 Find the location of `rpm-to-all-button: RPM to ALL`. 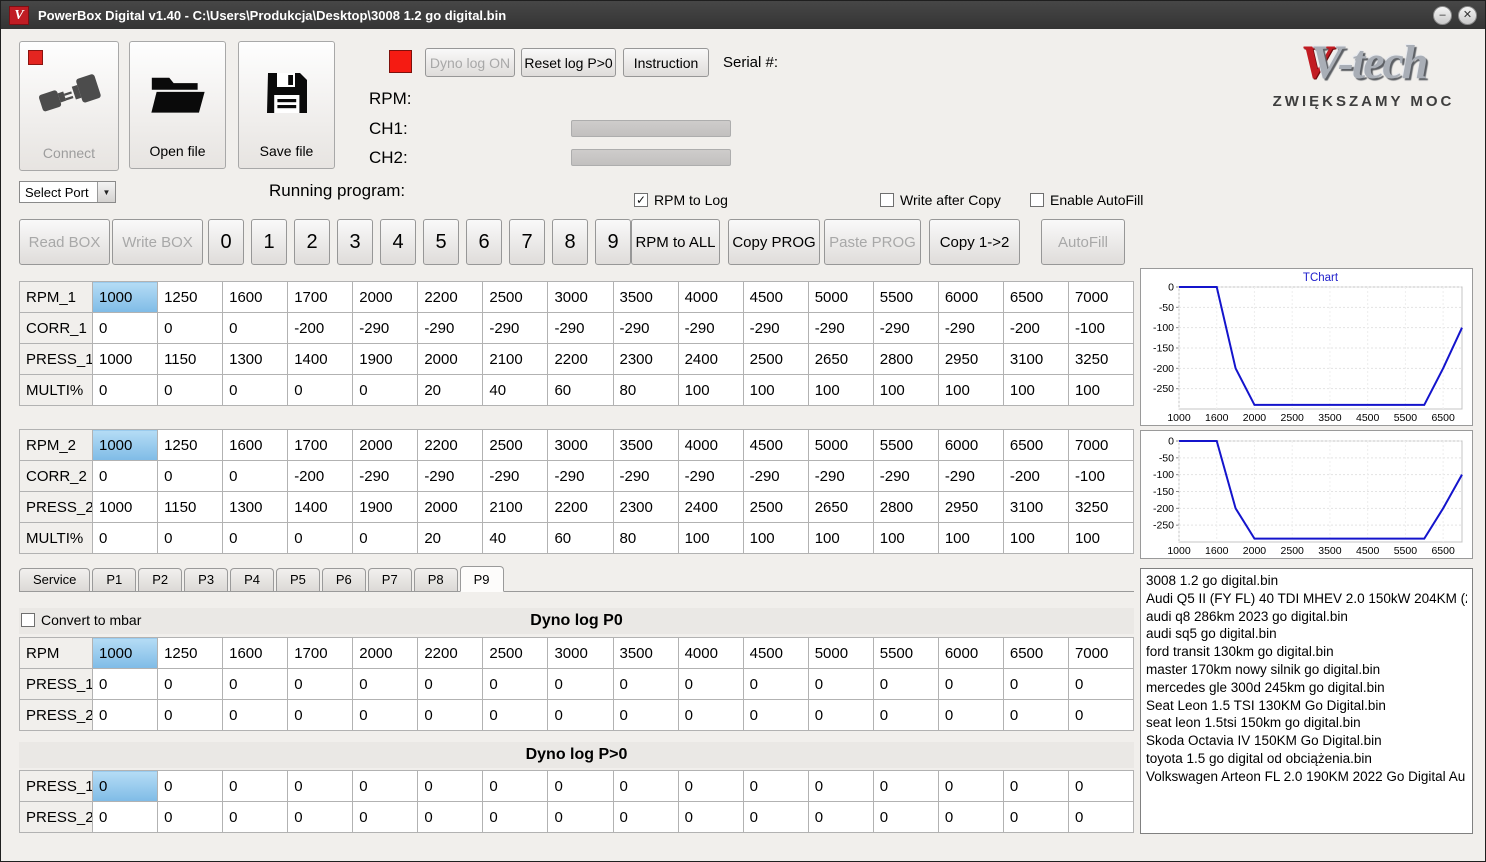

rpm-to-all-button: RPM to ALL is located at coordinates (675, 242).